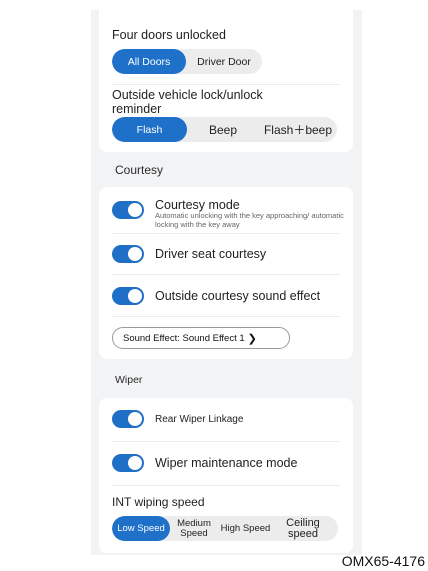  I want to click on option-low-speed: Low Speed, so click(141, 528).